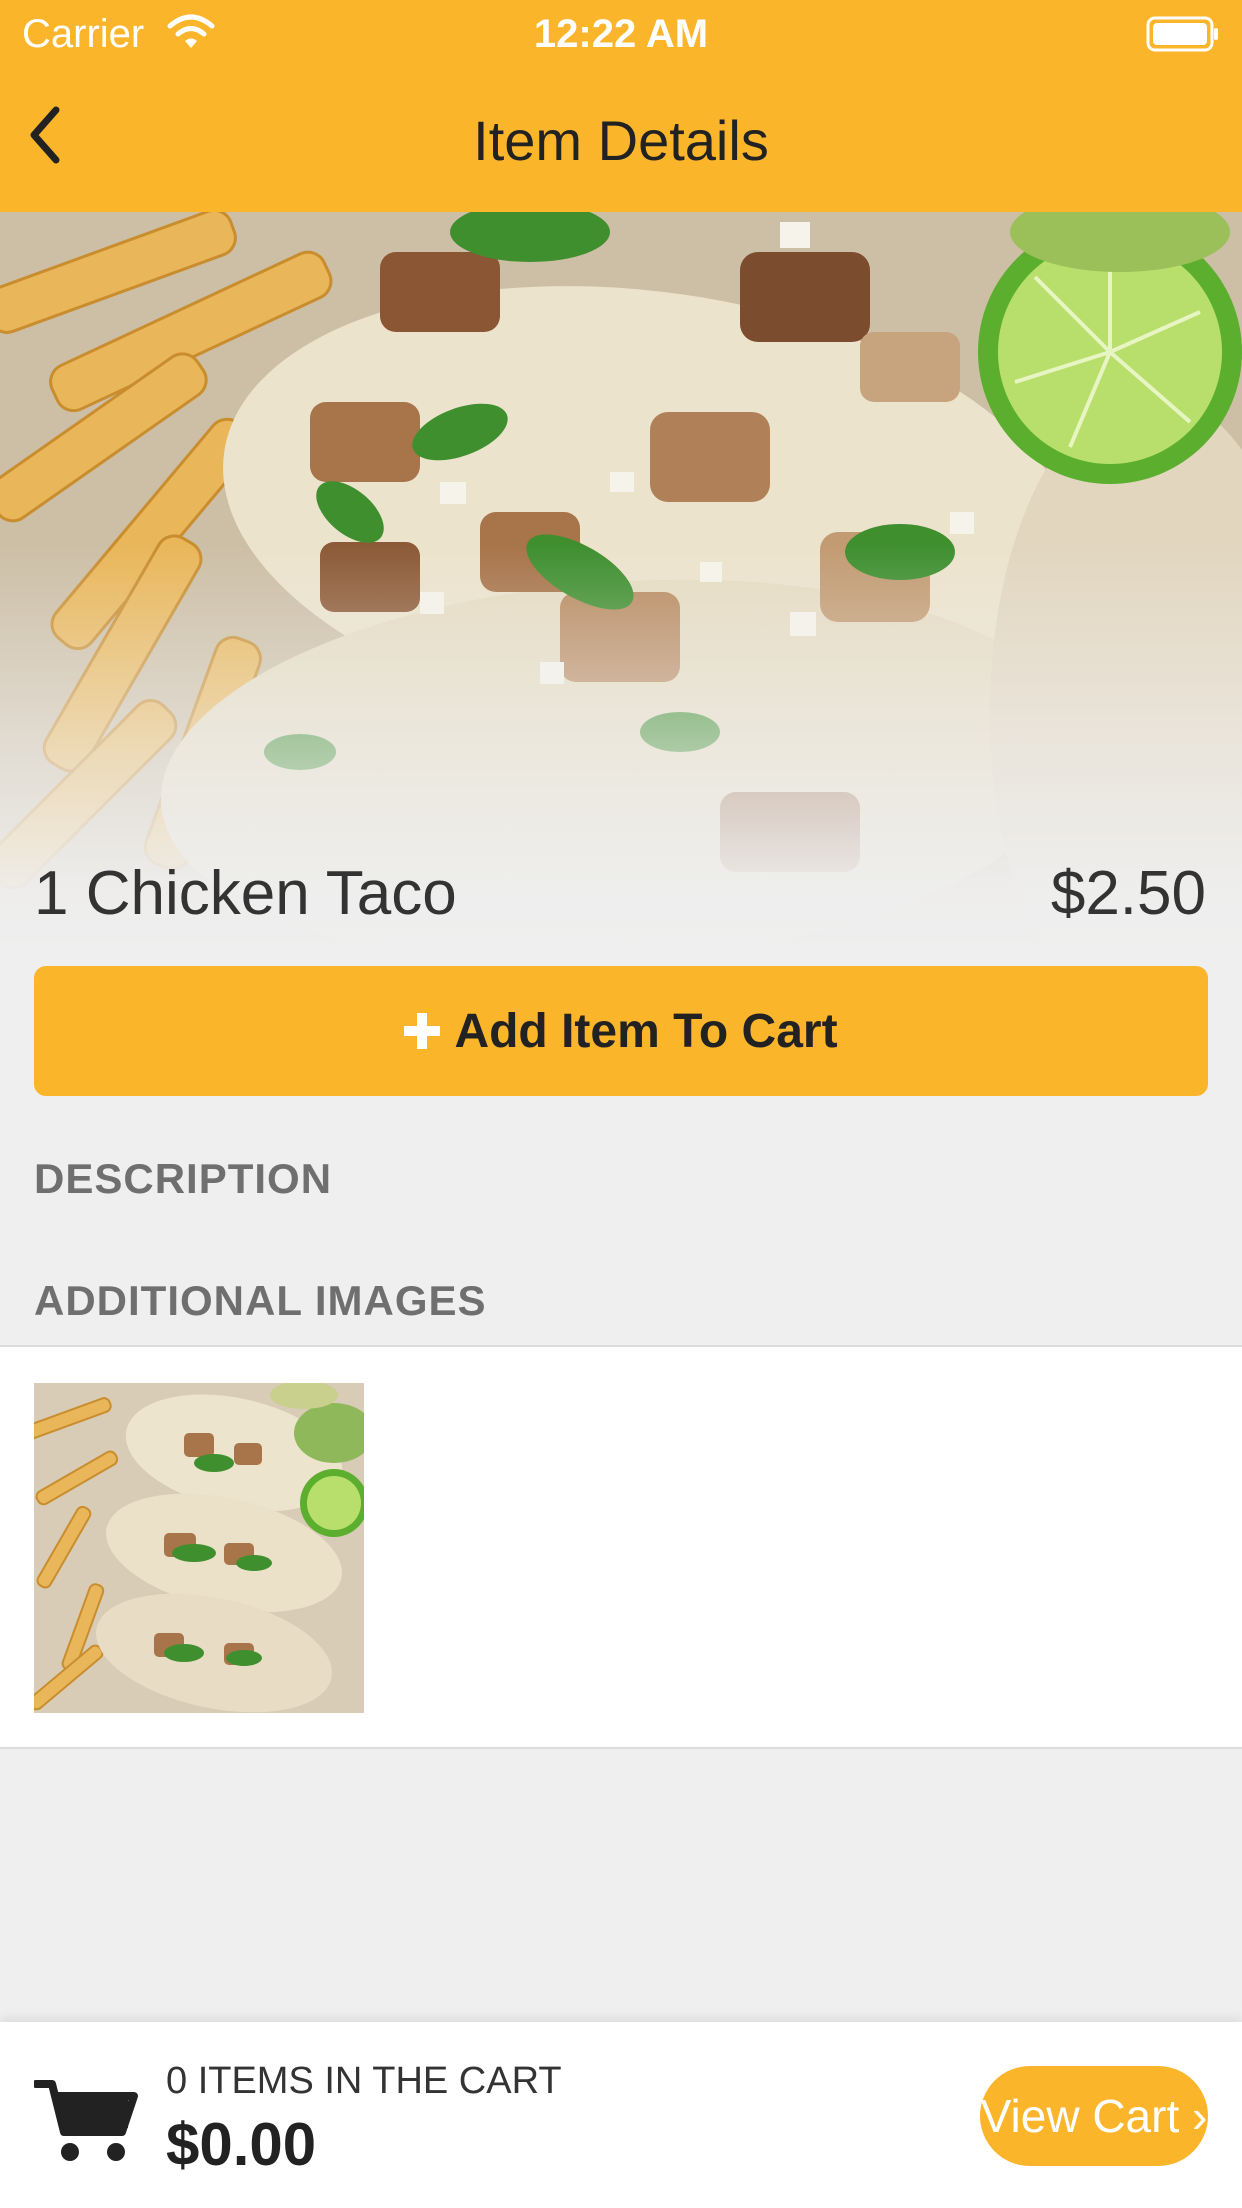  I want to click on additional-image-thumbnail, so click(199, 1548).